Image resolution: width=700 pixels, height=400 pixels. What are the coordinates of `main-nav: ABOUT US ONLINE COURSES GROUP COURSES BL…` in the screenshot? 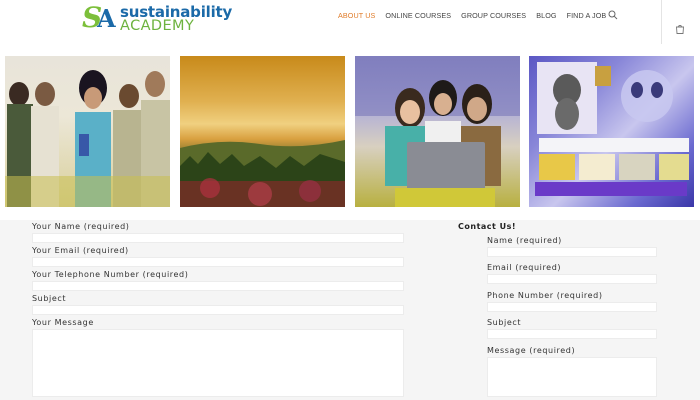 It's located at (472, 15).